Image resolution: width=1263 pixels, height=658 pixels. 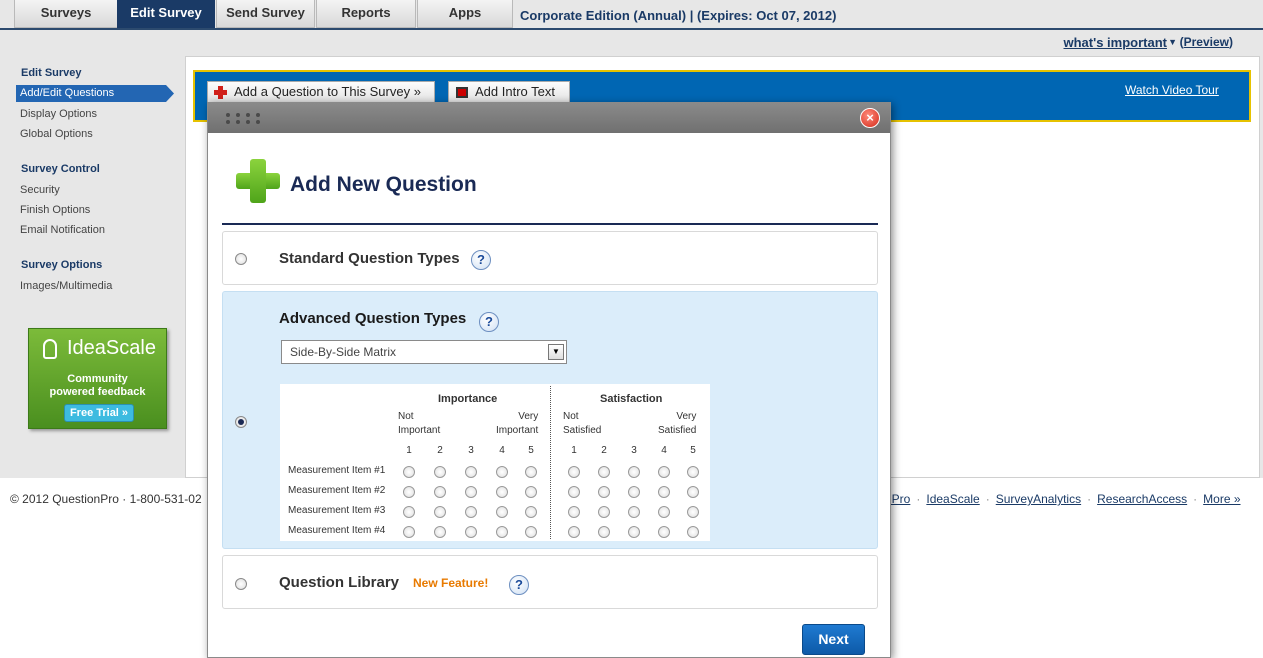 What do you see at coordinates (515, 91) in the screenshot?
I see `add-intro-text-label: Add Intro Text` at bounding box center [515, 91].